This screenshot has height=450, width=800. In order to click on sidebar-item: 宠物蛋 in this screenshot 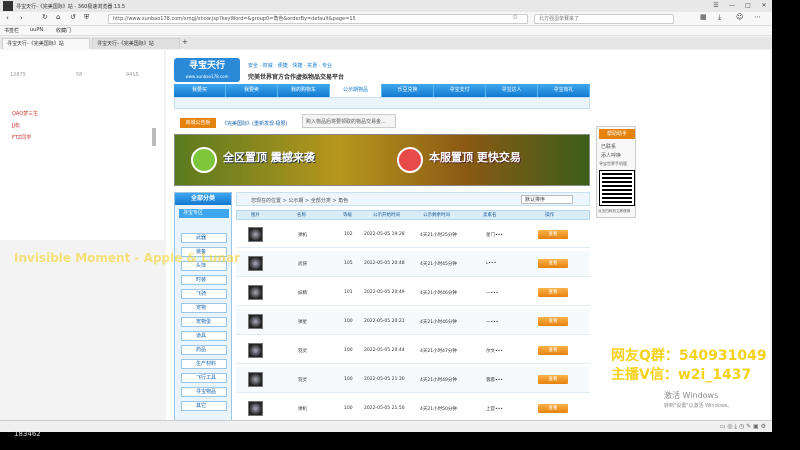, I will do `click(204, 322)`.